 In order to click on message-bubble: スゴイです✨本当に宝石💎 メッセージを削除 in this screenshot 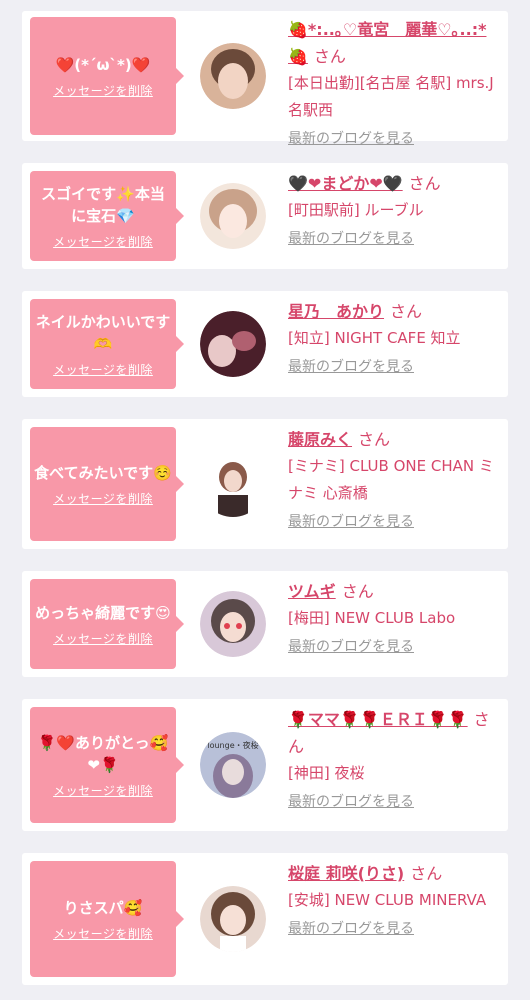, I will do `click(107, 216)`.